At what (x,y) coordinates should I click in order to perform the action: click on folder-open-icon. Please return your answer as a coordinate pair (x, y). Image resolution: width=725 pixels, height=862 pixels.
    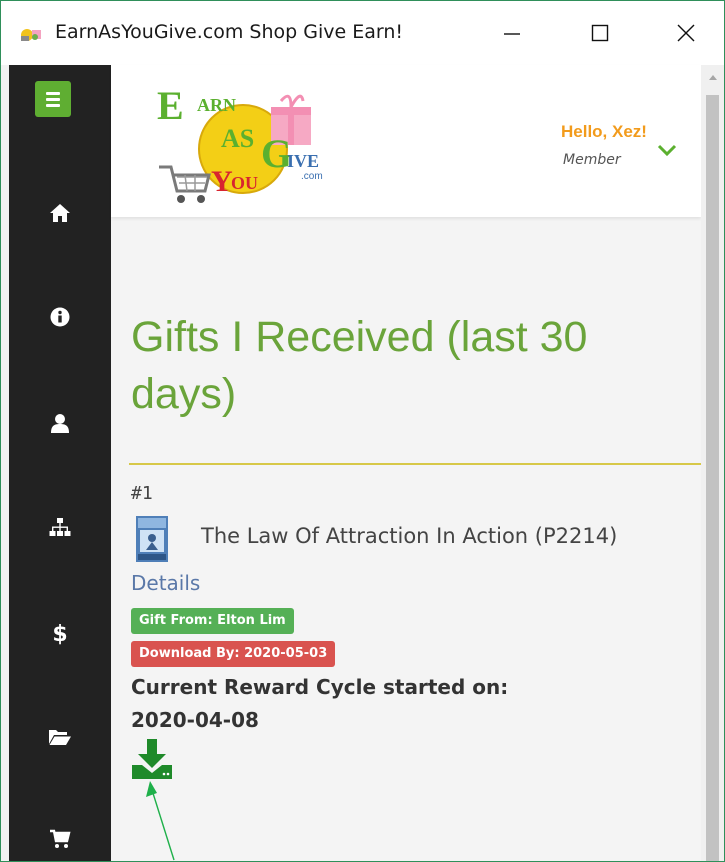
    Looking at the image, I should click on (60, 737).